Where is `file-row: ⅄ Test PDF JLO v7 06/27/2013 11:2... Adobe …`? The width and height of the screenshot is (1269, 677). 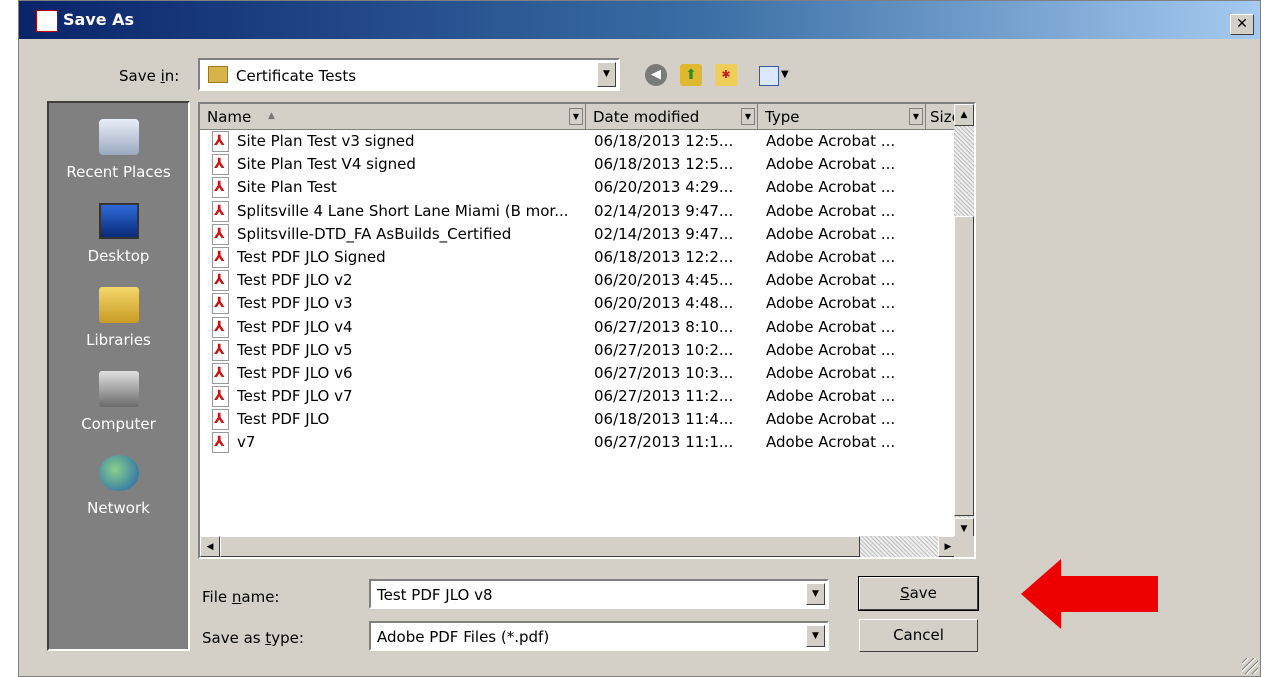
file-row: ⅄ Test PDF JLO v7 06/27/2013 11:2... Adobe … is located at coordinates (580, 396).